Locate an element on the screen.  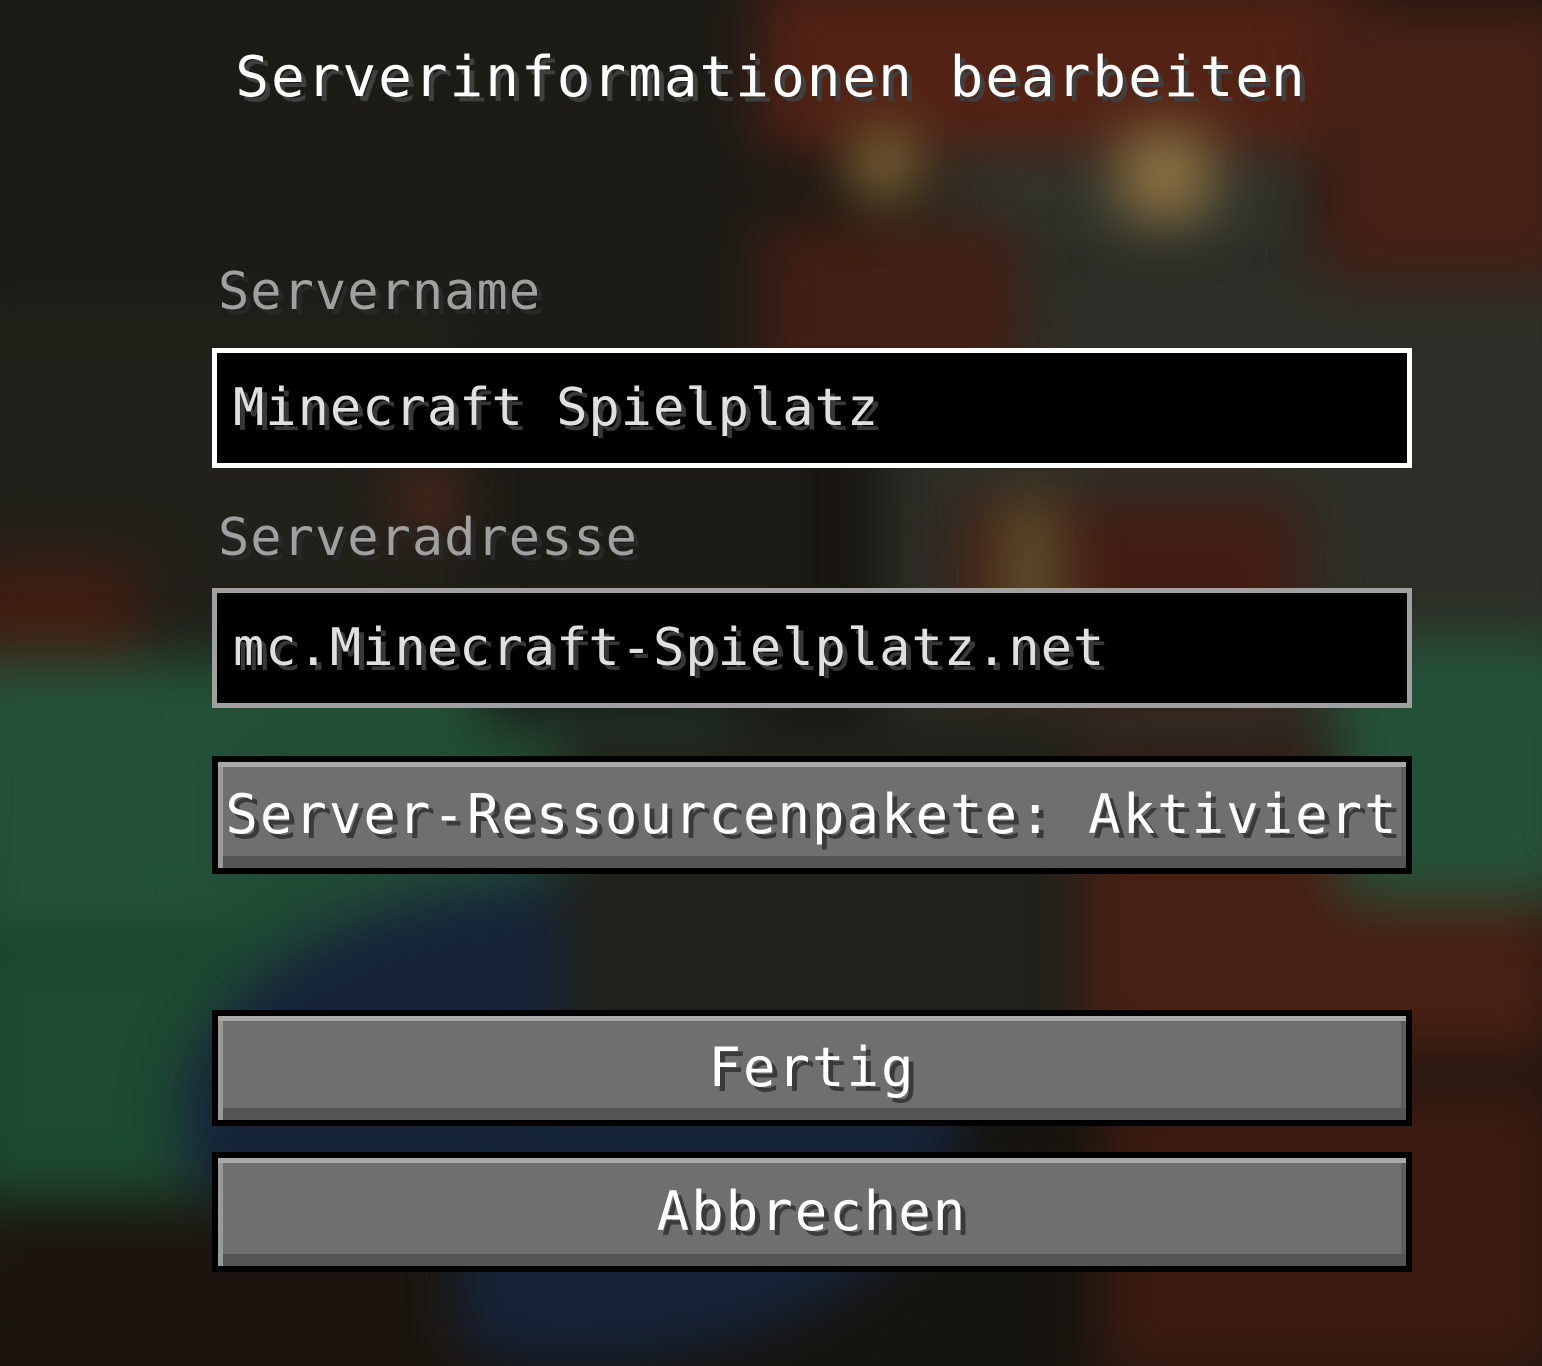
server-name-input is located at coordinates (808, 408).